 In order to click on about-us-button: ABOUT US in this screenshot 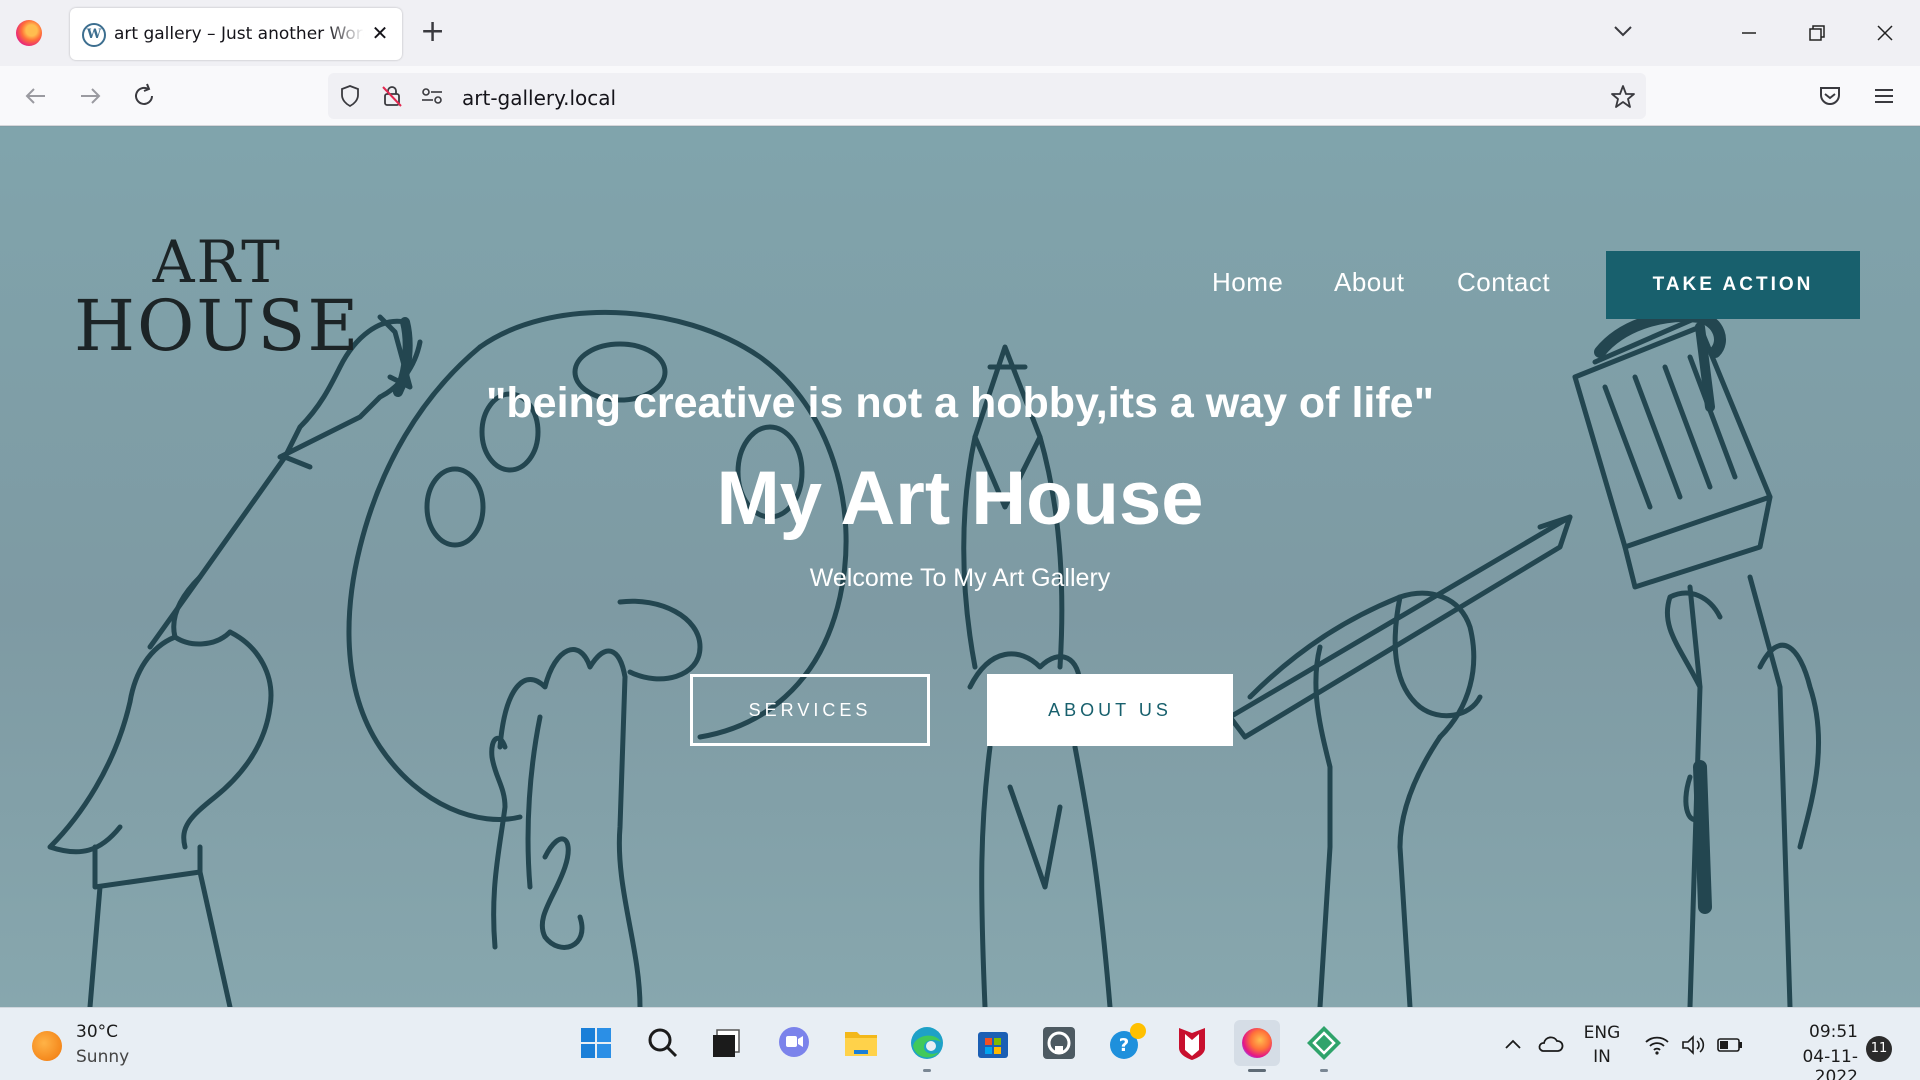, I will do `click(1110, 710)`.